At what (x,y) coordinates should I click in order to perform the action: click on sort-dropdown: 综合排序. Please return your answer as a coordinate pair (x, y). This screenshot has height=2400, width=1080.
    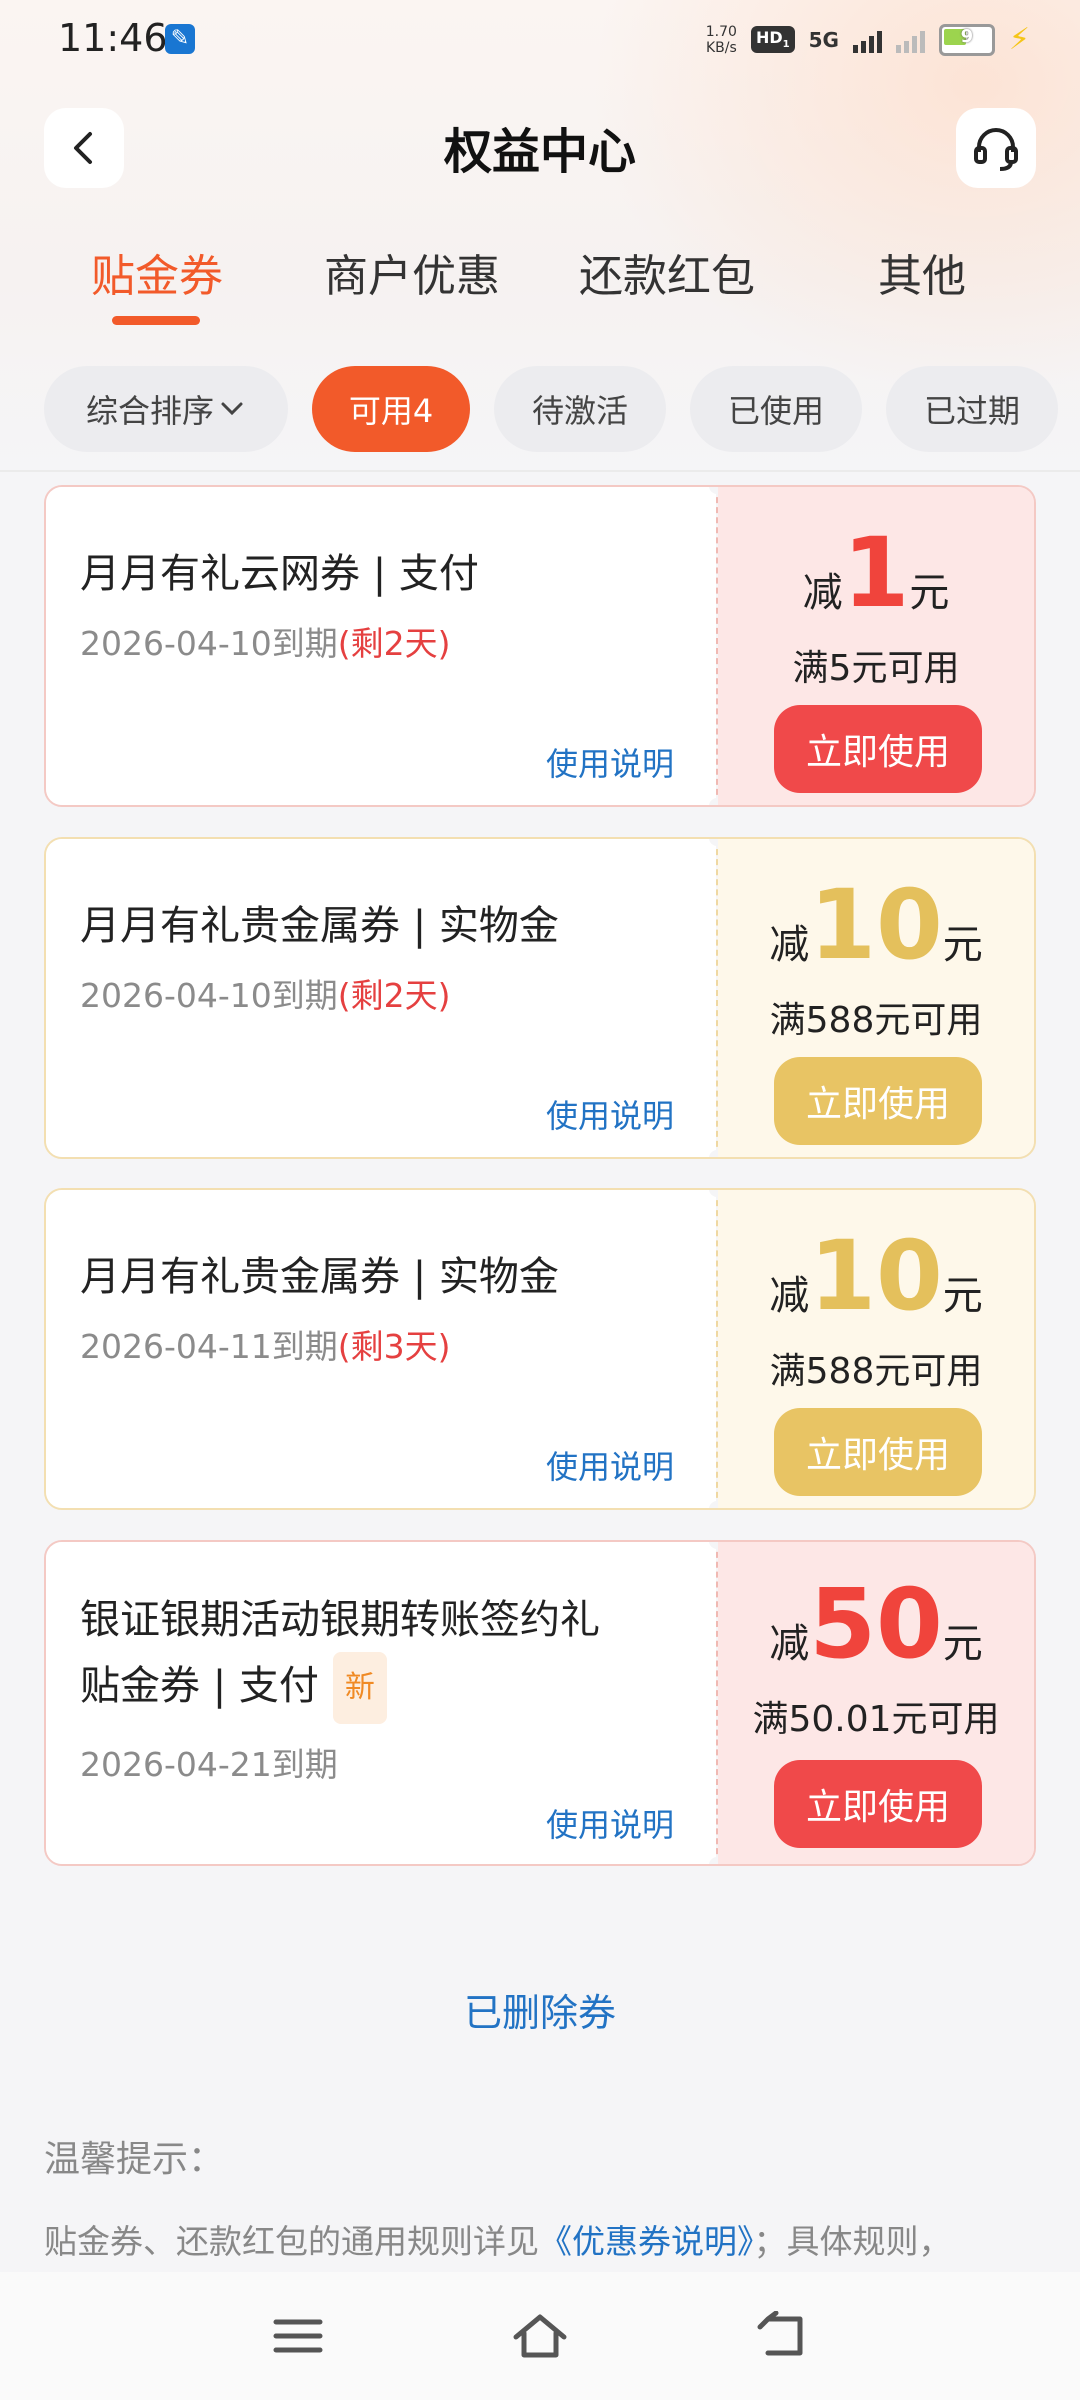
    Looking at the image, I should click on (166, 409).